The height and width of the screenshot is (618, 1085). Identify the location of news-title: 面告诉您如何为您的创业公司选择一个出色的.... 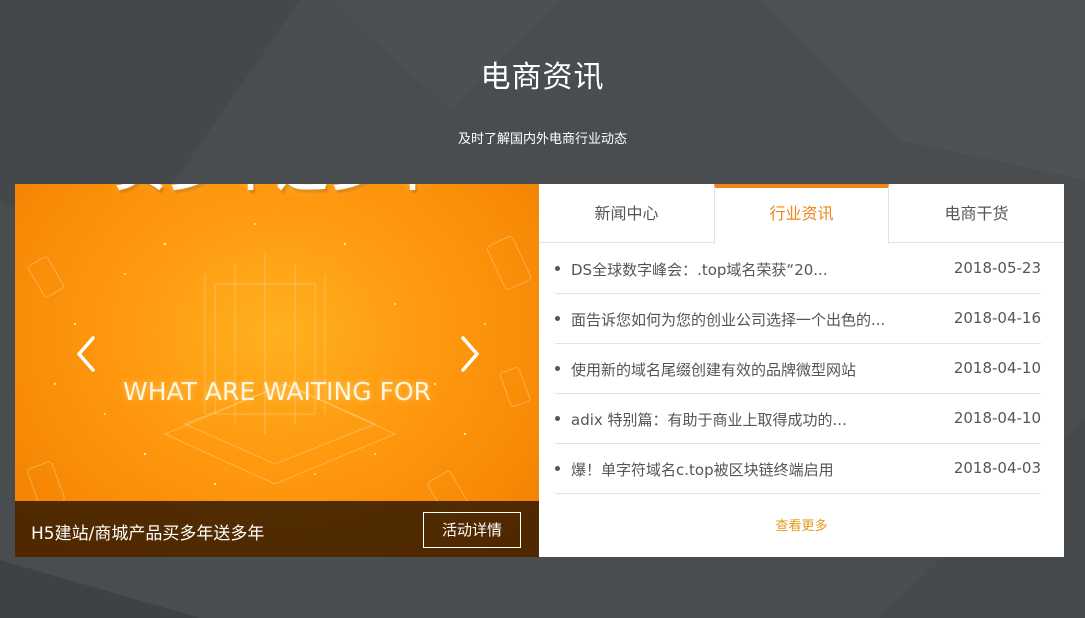
(741, 319).